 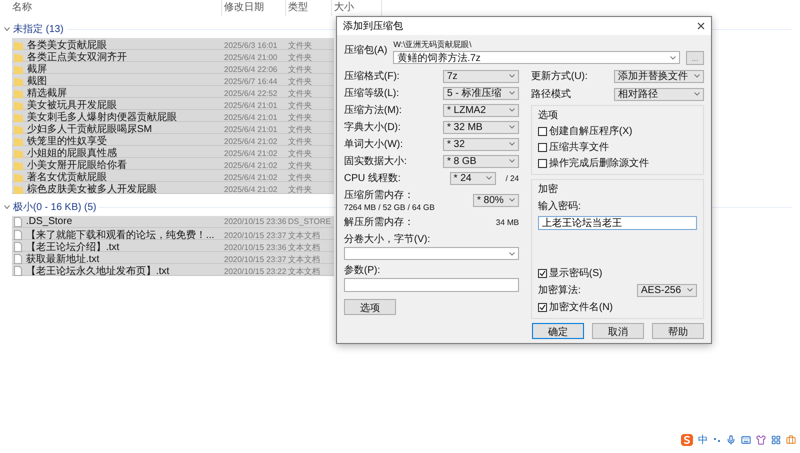 What do you see at coordinates (116, 8) in the screenshot?
I see `column-header: 名称` at bounding box center [116, 8].